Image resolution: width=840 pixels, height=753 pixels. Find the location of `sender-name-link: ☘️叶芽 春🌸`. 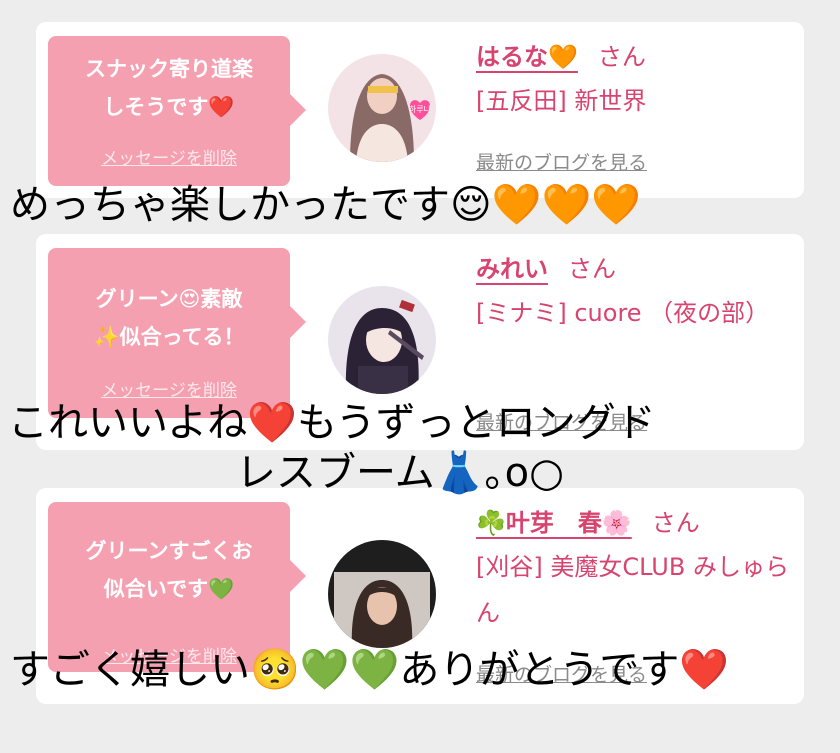

sender-name-link: ☘️叶芽 春🌸 is located at coordinates (554, 523).